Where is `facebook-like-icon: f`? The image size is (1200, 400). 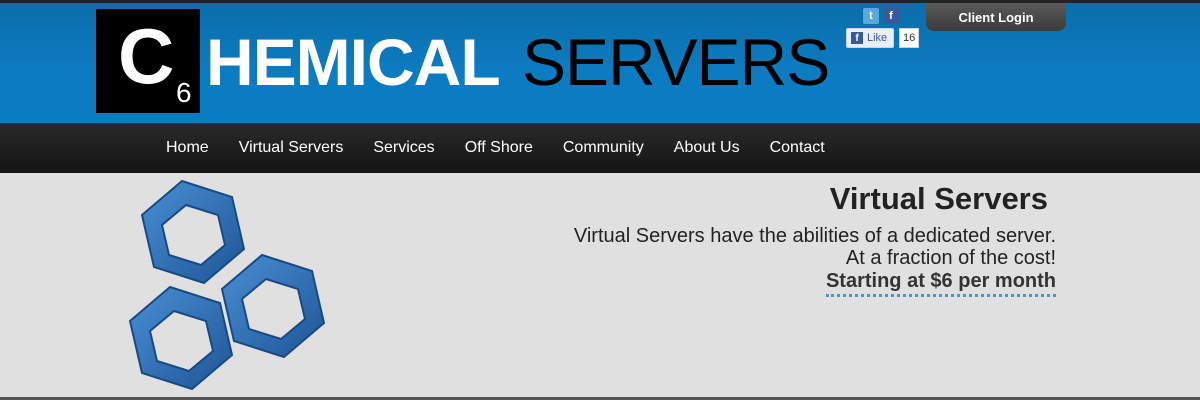
facebook-like-icon: f is located at coordinates (857, 38).